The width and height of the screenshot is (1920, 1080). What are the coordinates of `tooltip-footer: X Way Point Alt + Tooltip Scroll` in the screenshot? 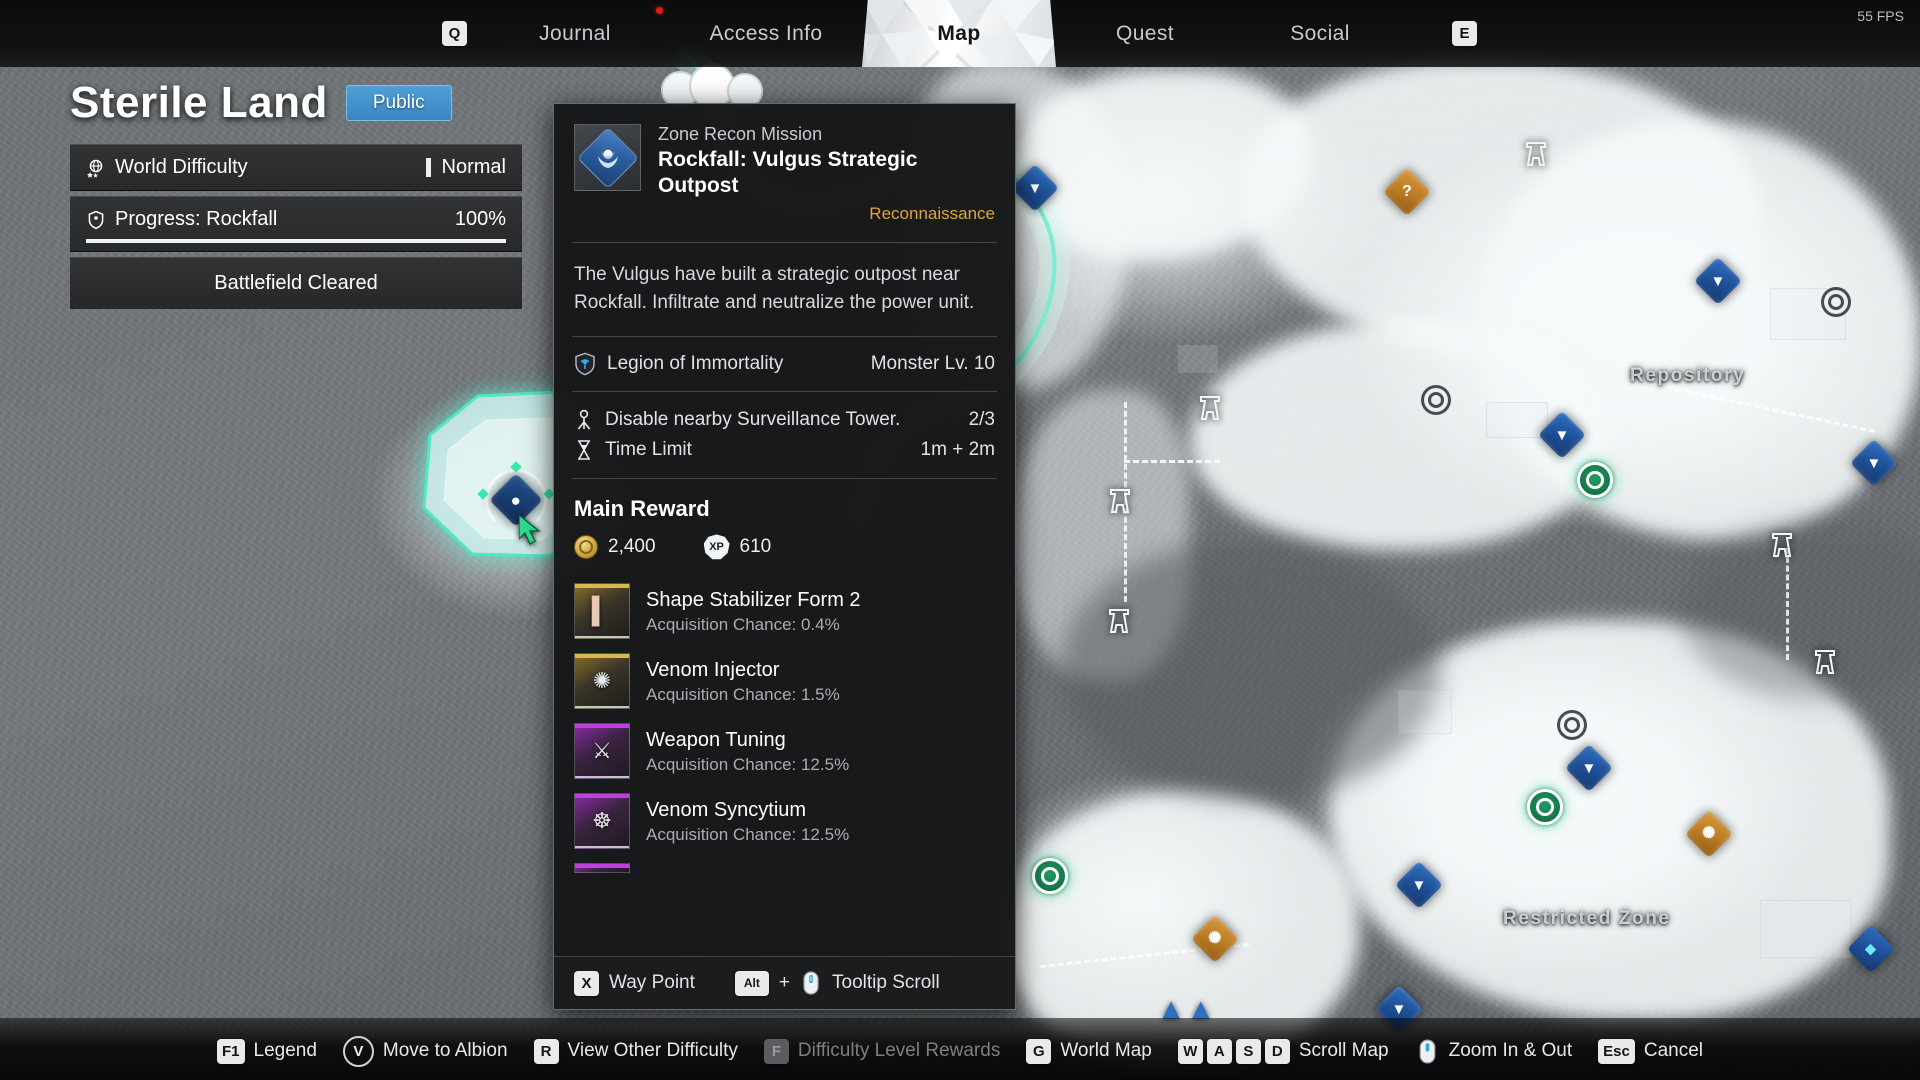 It's located at (784, 982).